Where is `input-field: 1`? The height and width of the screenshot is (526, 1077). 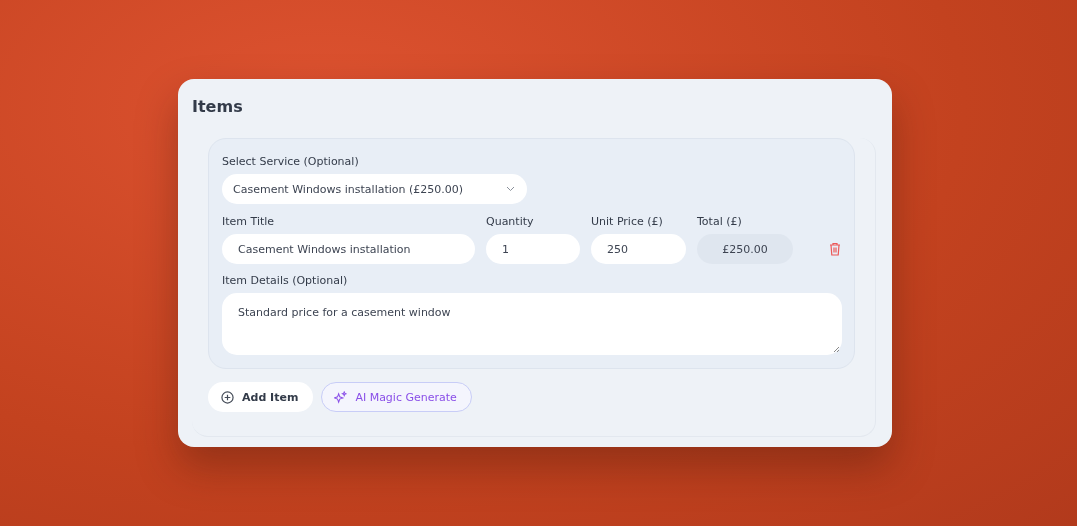 input-field: 1 is located at coordinates (533, 249).